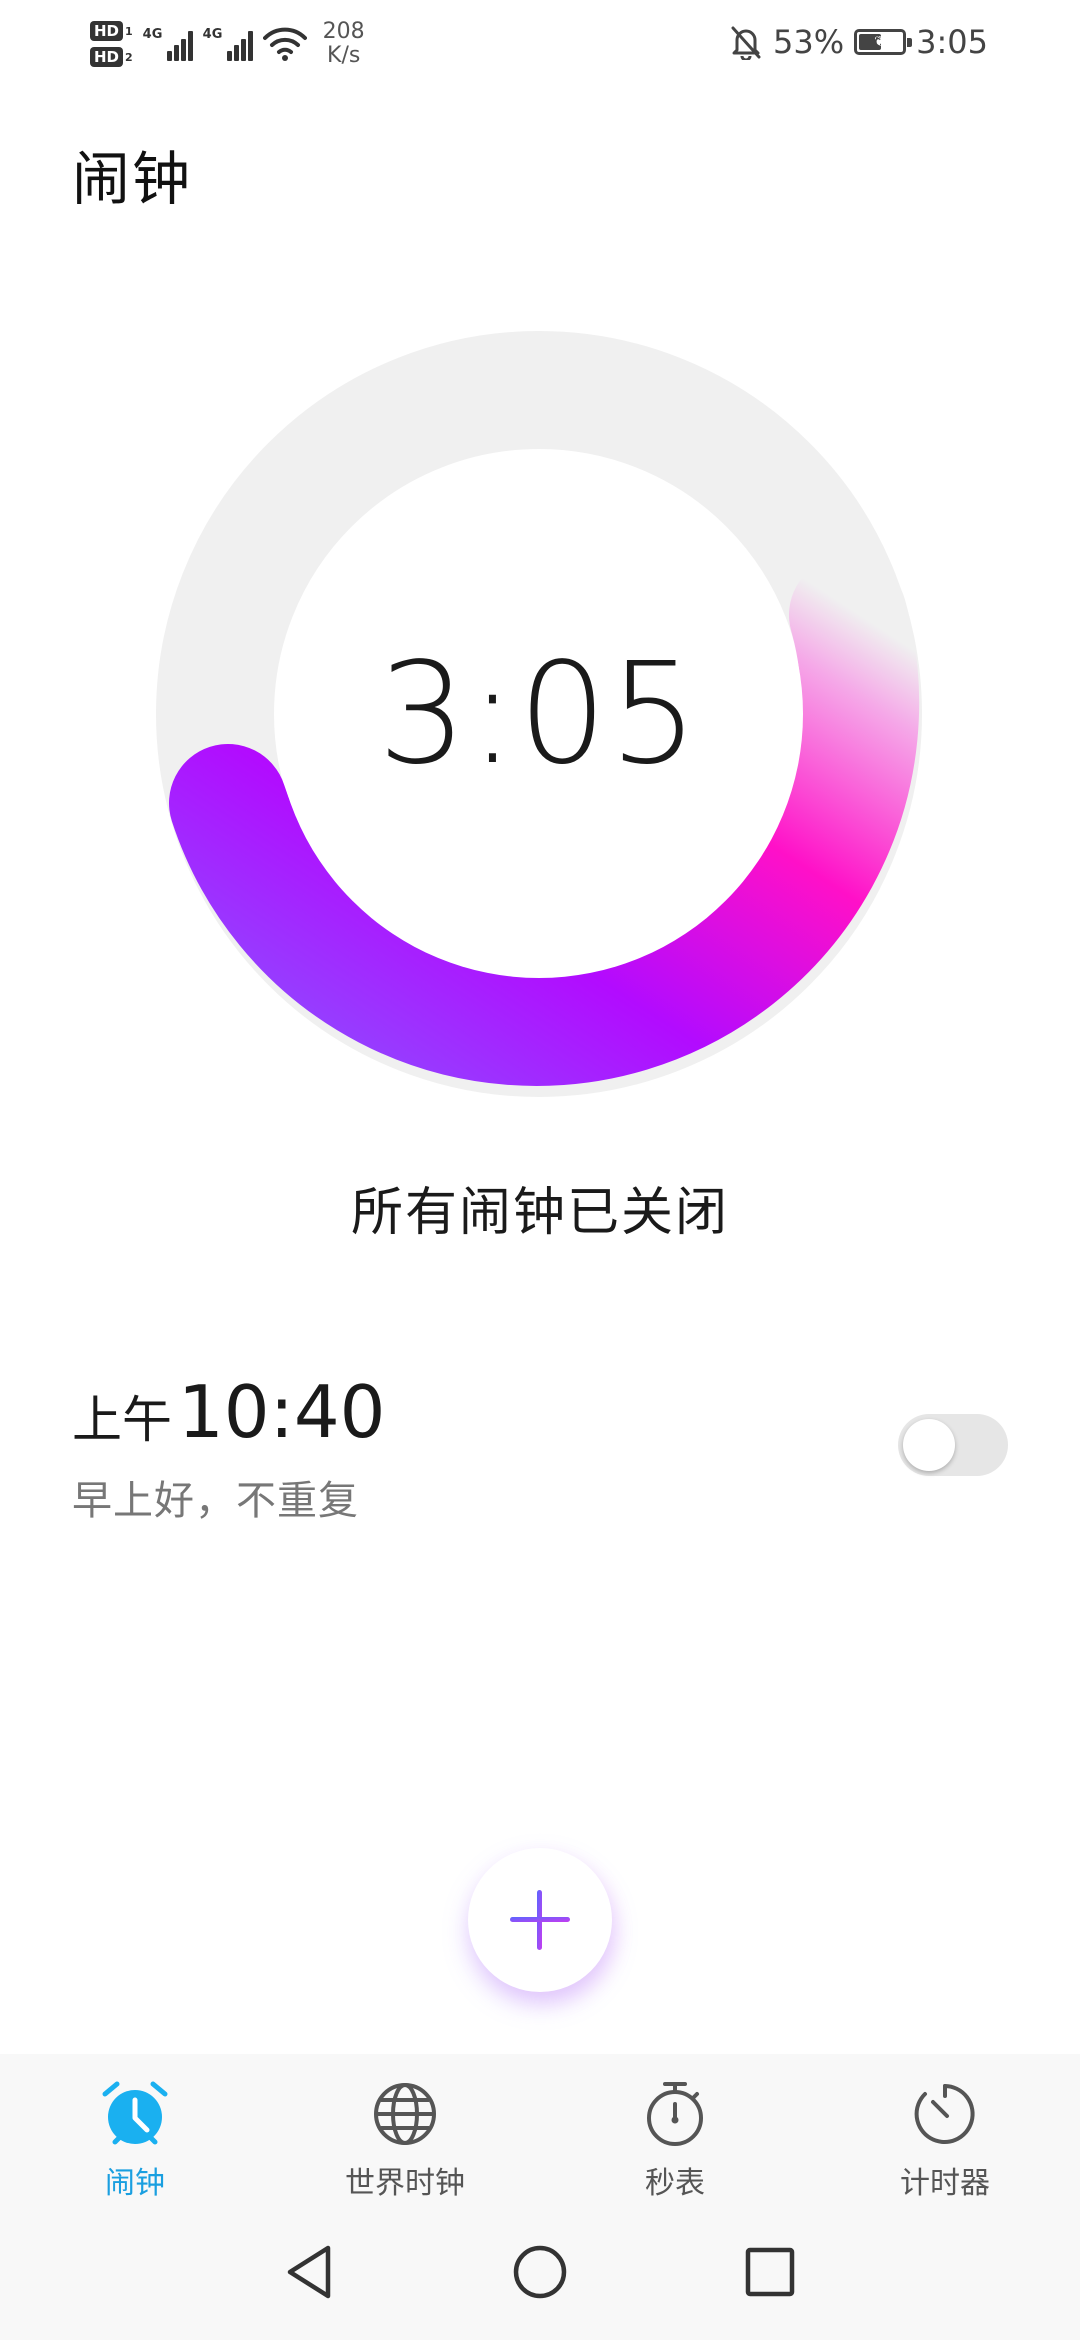 Image resolution: width=1080 pixels, height=2340 pixels. I want to click on page-title: 闹钟, so click(132, 179).